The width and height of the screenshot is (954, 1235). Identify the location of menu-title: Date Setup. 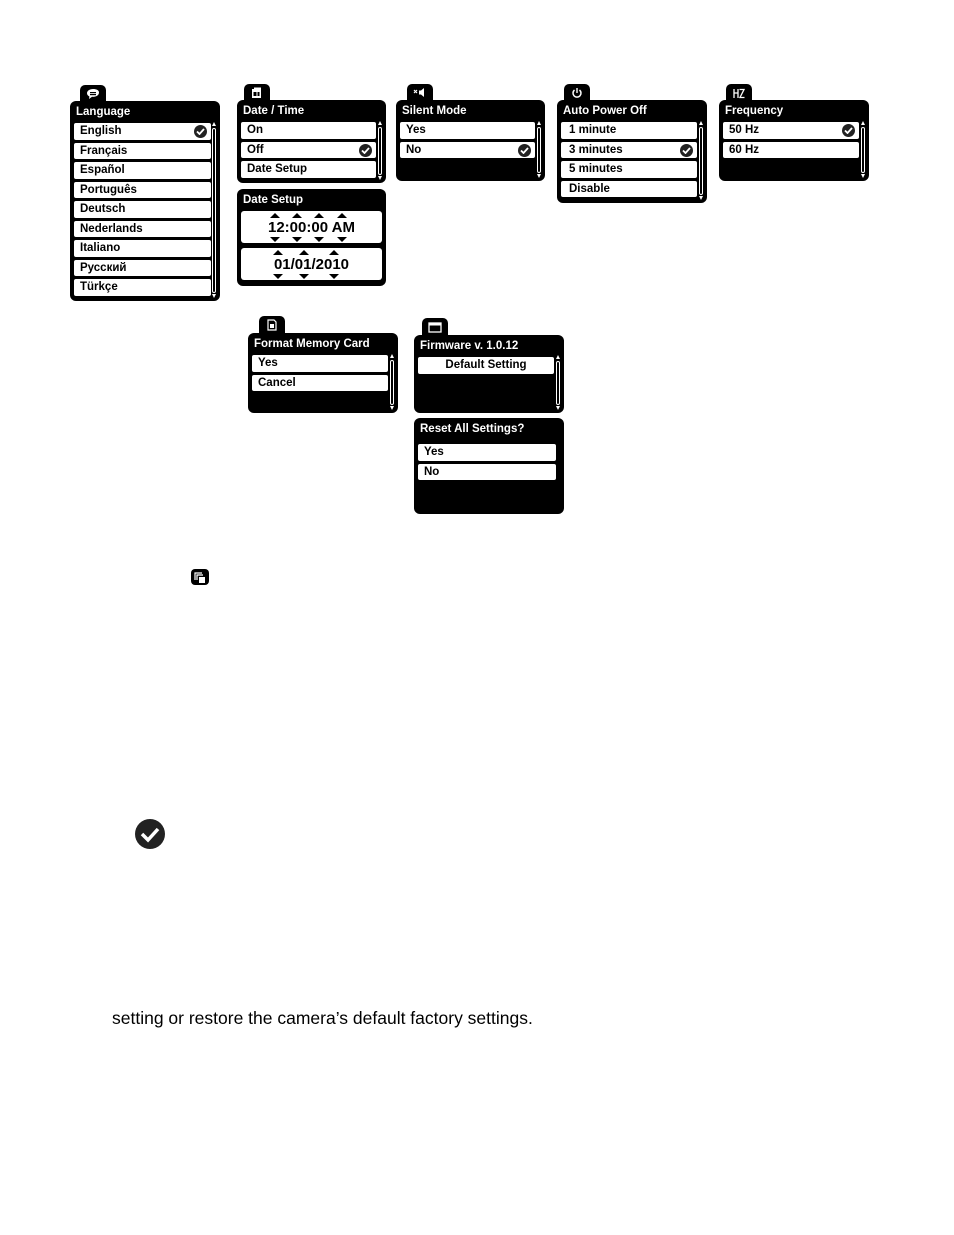
(273, 200).